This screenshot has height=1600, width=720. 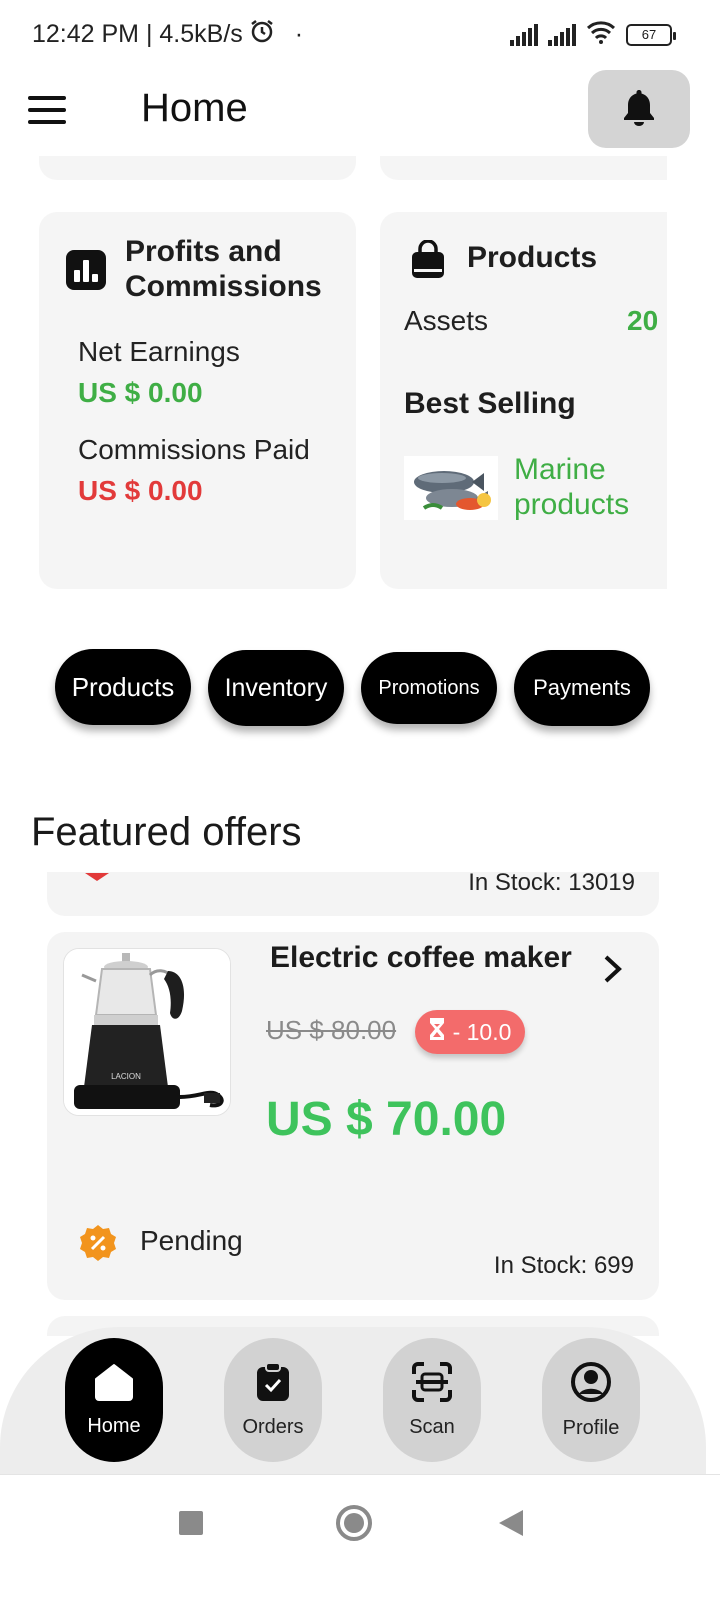 What do you see at coordinates (360, 111) in the screenshot?
I see `app-header: Home` at bounding box center [360, 111].